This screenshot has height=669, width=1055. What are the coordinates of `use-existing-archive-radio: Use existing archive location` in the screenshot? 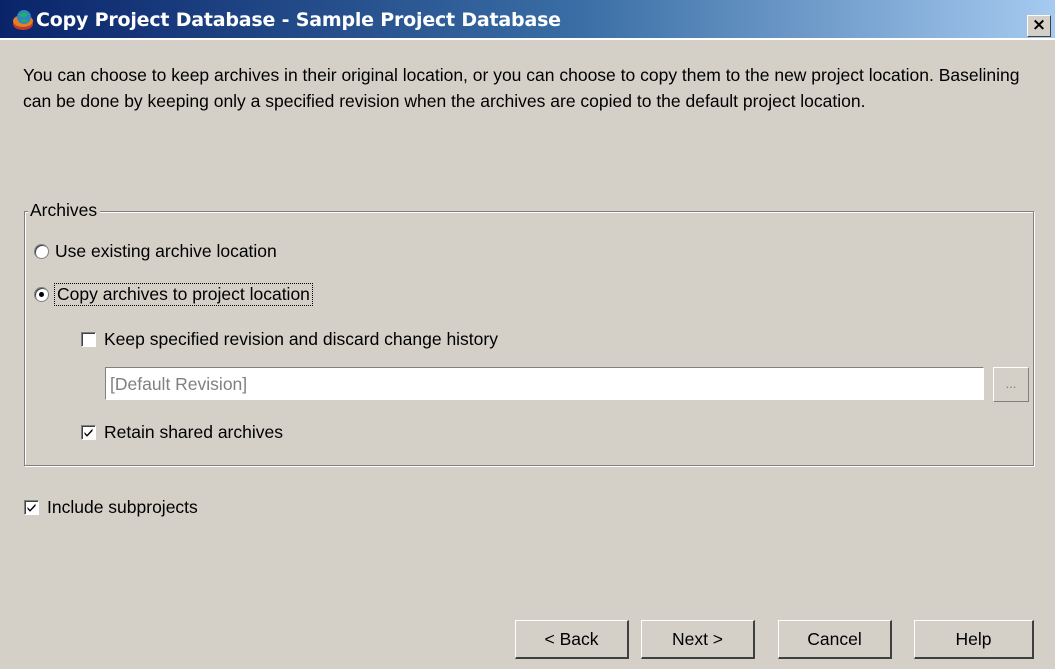 It's located at (155, 251).